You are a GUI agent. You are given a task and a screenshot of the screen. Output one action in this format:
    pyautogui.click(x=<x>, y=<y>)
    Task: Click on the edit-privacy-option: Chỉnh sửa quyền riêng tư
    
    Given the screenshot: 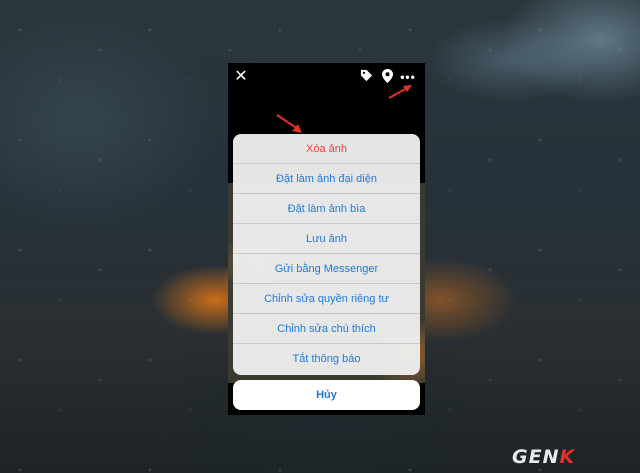 What is the action you would take?
    pyautogui.click(x=326, y=299)
    